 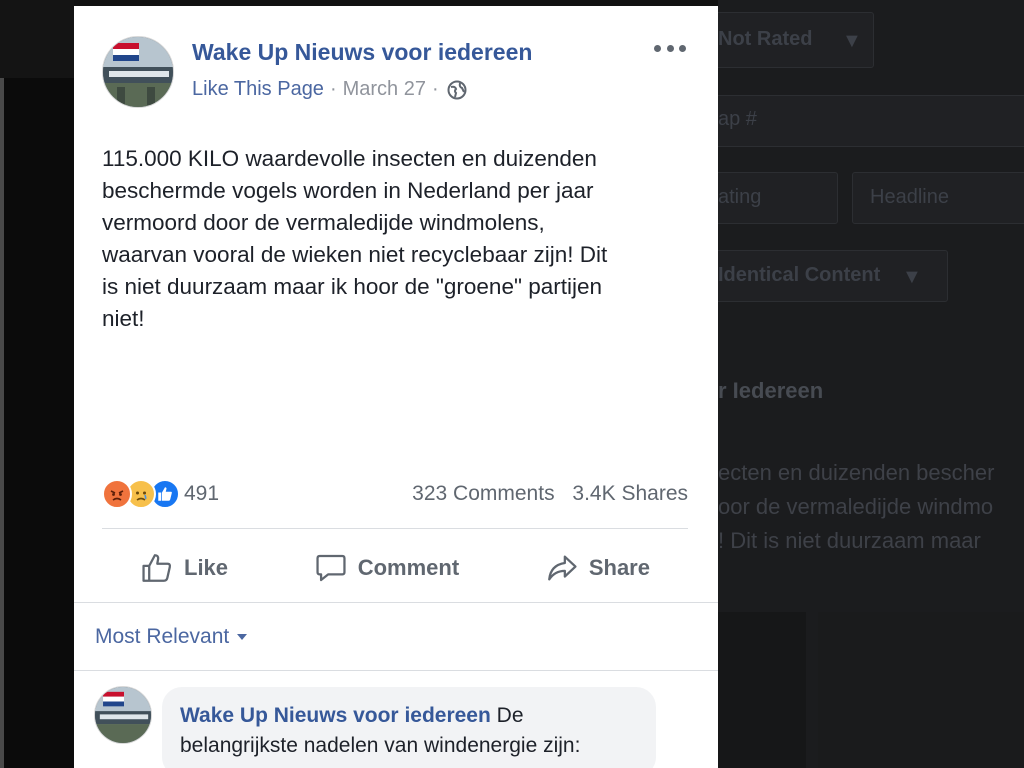 I want to click on like-button: Like, so click(x=184, y=568).